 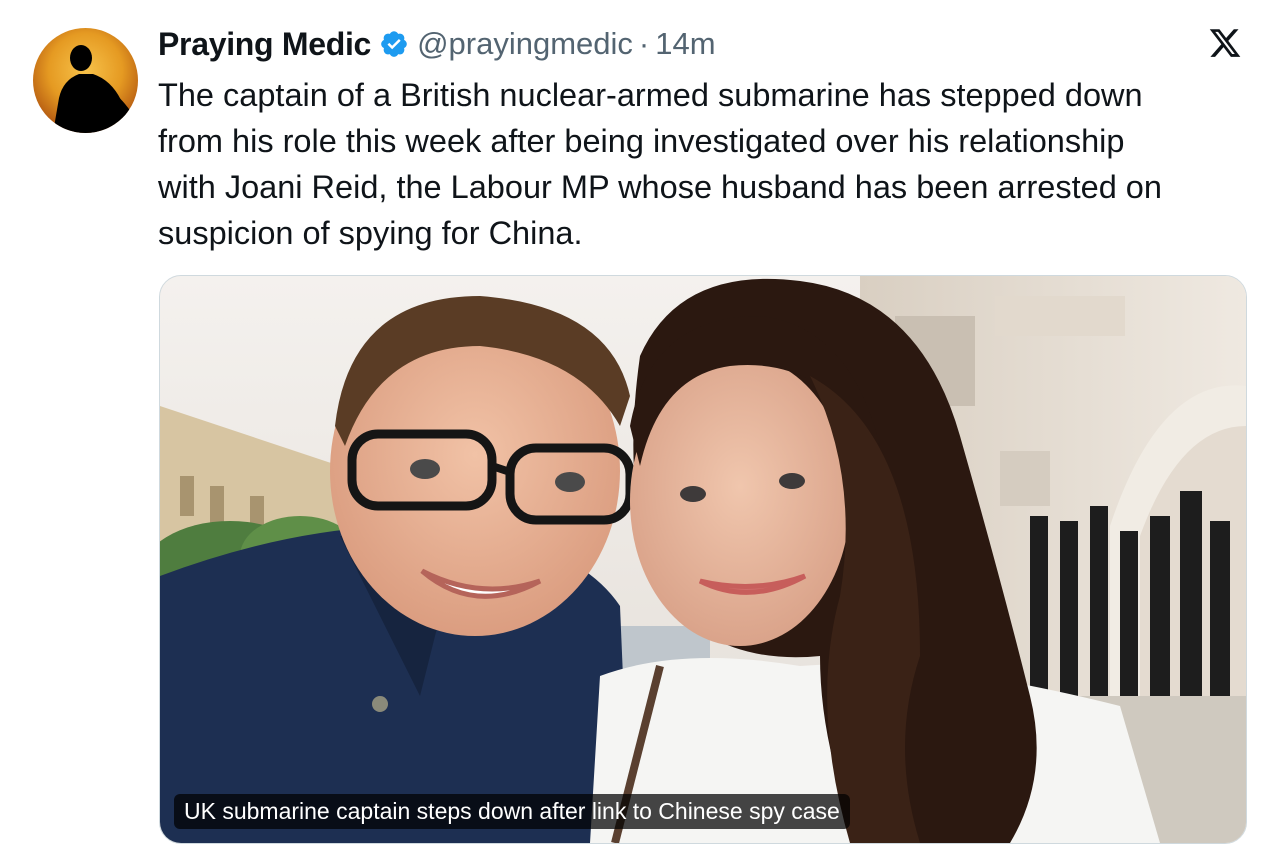 I want to click on author-name: Praying Medic, so click(x=264, y=44).